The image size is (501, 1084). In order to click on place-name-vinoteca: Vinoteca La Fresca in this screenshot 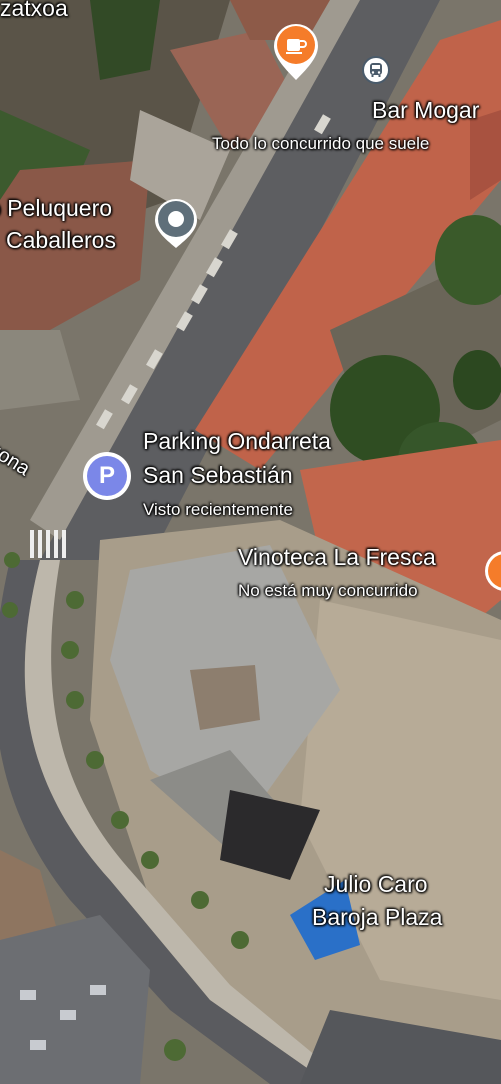, I will do `click(337, 557)`.